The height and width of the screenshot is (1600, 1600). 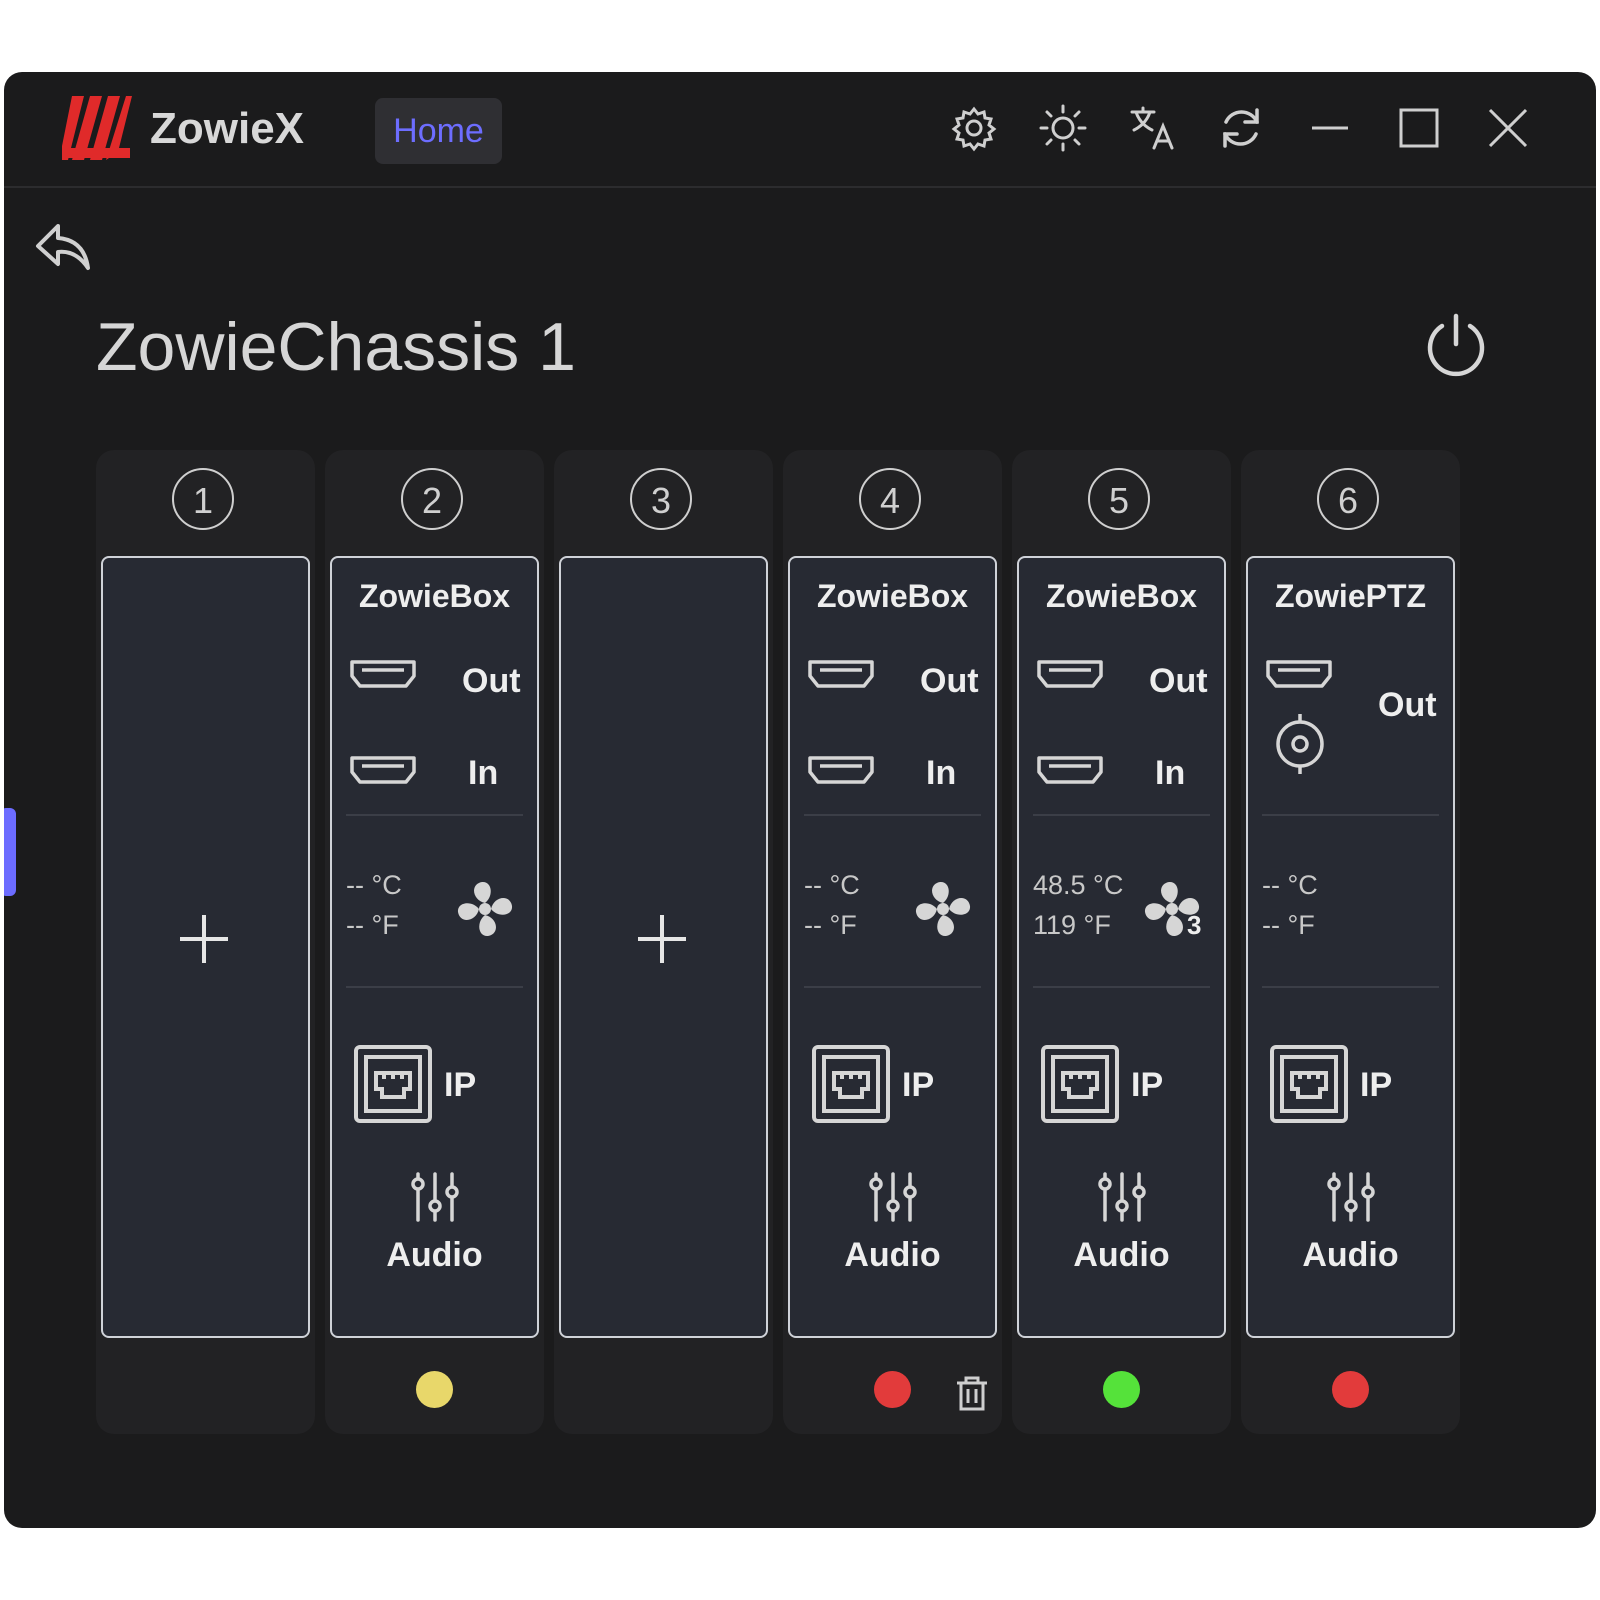 What do you see at coordinates (1300, 743) in the screenshot?
I see `coax-sdi-icon` at bounding box center [1300, 743].